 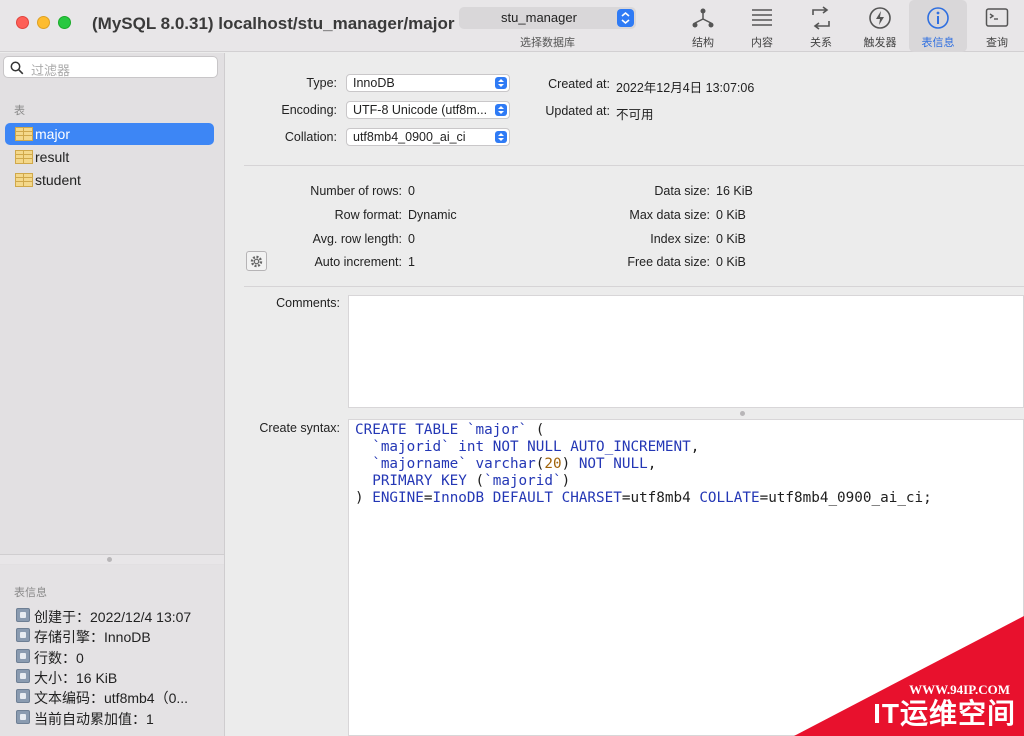 I want to click on sidebar-table-student: student, so click(x=109, y=180).